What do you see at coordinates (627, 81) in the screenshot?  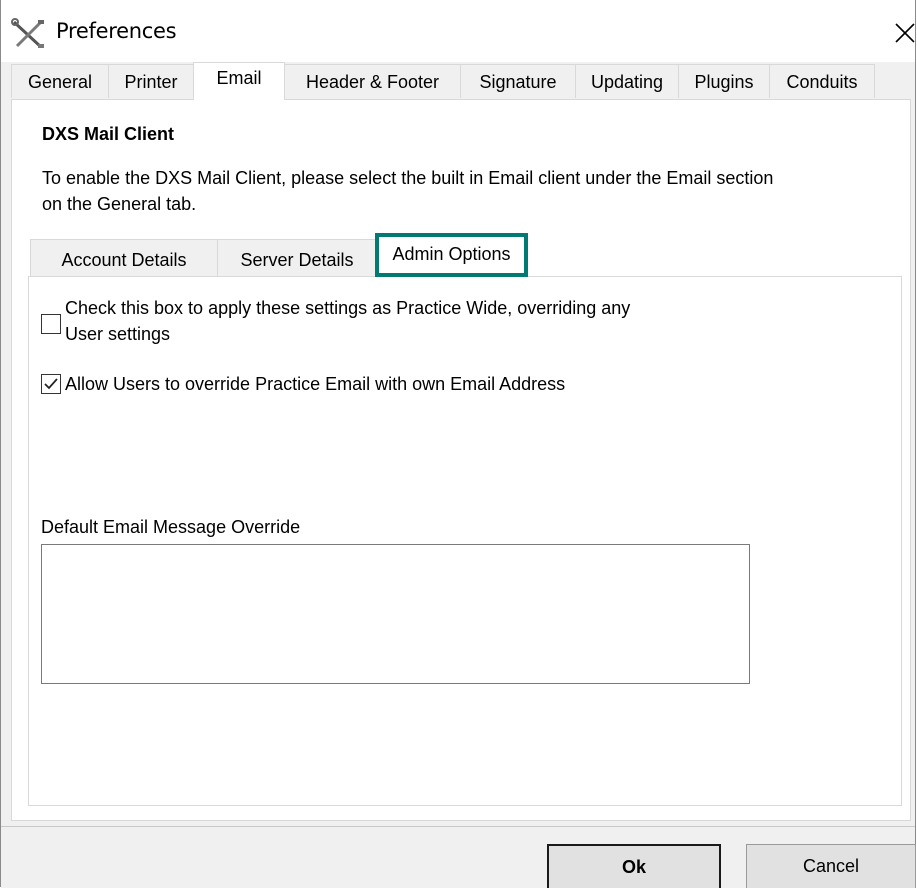 I see `tab-updating: Updating` at bounding box center [627, 81].